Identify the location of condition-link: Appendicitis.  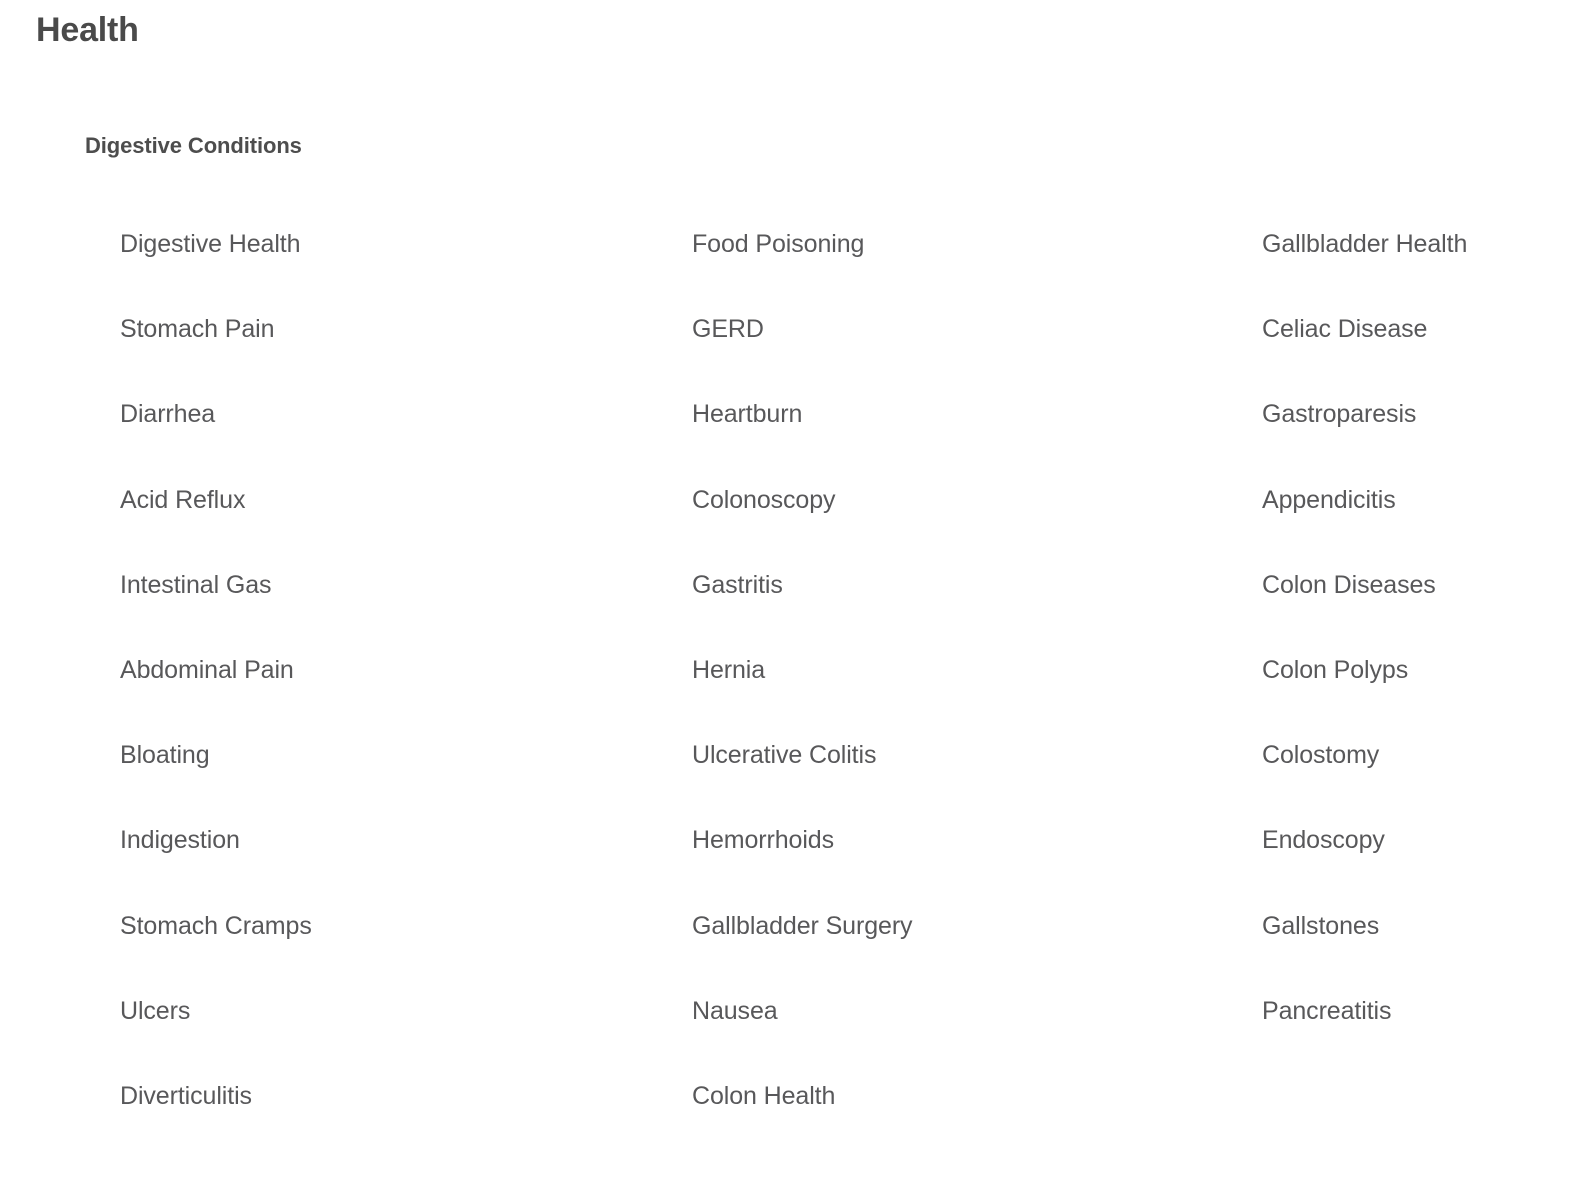
(1329, 500).